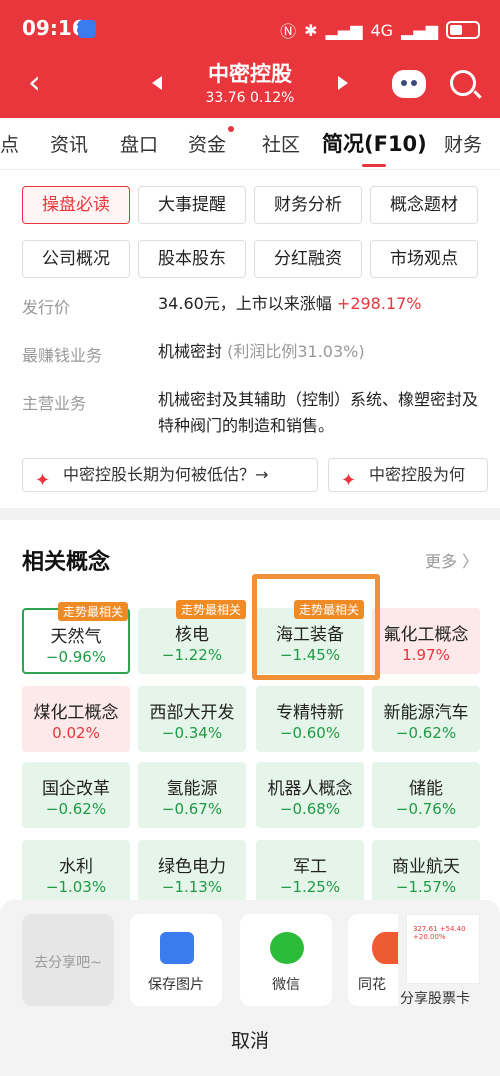  What do you see at coordinates (166, 474) in the screenshot?
I see `question-text-1: 中密控股长期为何被低估？→` at bounding box center [166, 474].